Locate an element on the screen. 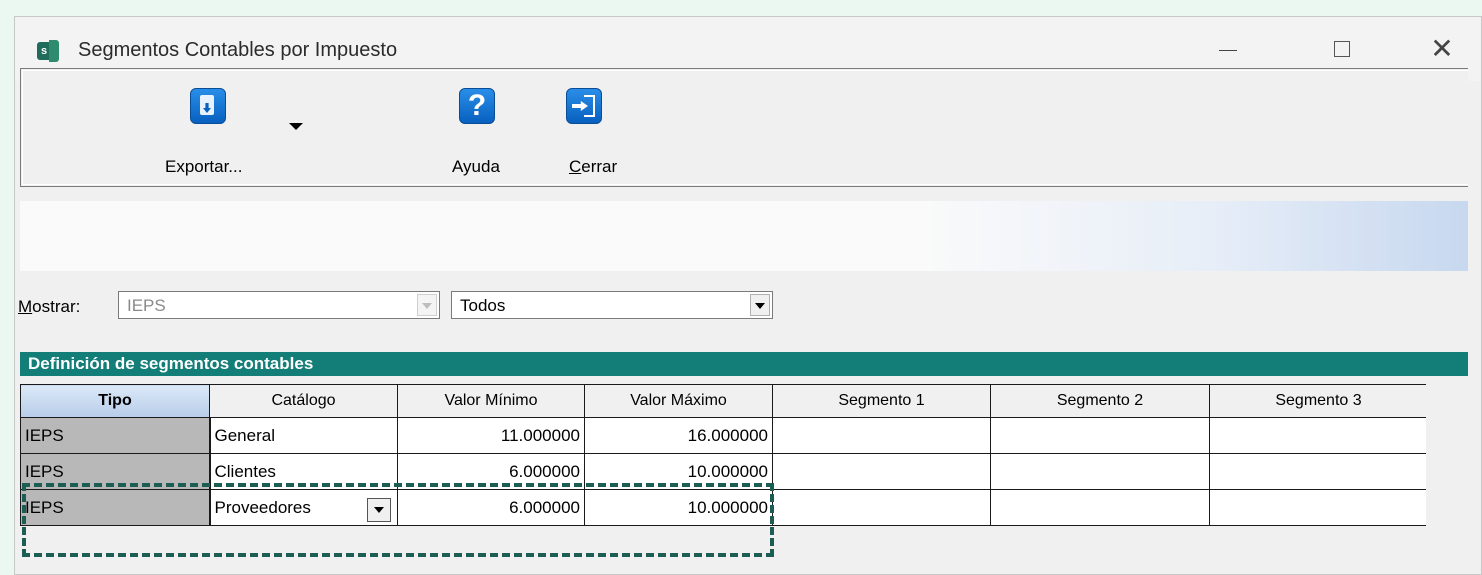 The width and height of the screenshot is (1482, 575). column-header-catalogo: Catálogo is located at coordinates (303, 401).